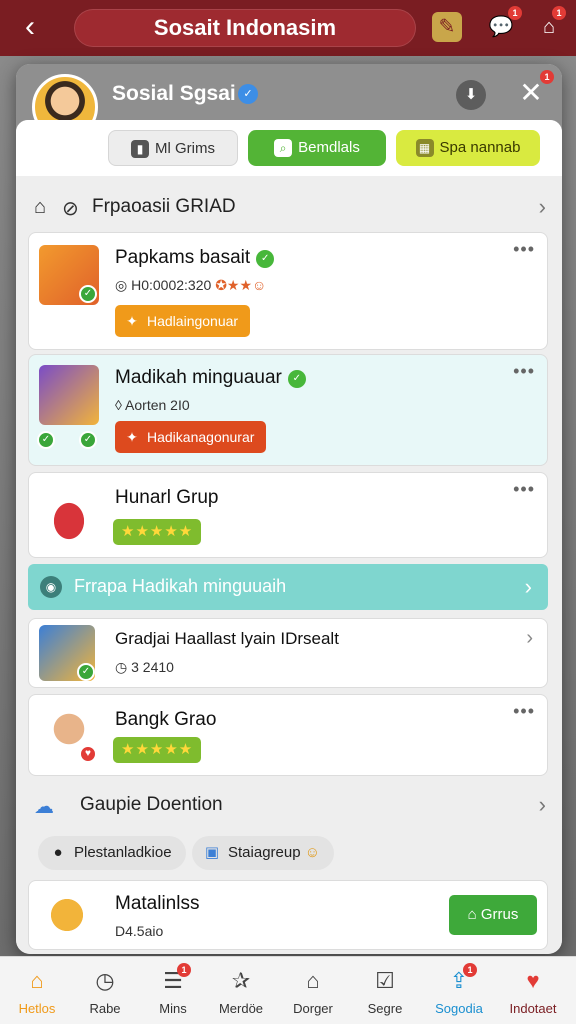 This screenshot has height=1024, width=576. What do you see at coordinates (151, 804) in the screenshot?
I see `section-title: Gaupie Doention` at bounding box center [151, 804].